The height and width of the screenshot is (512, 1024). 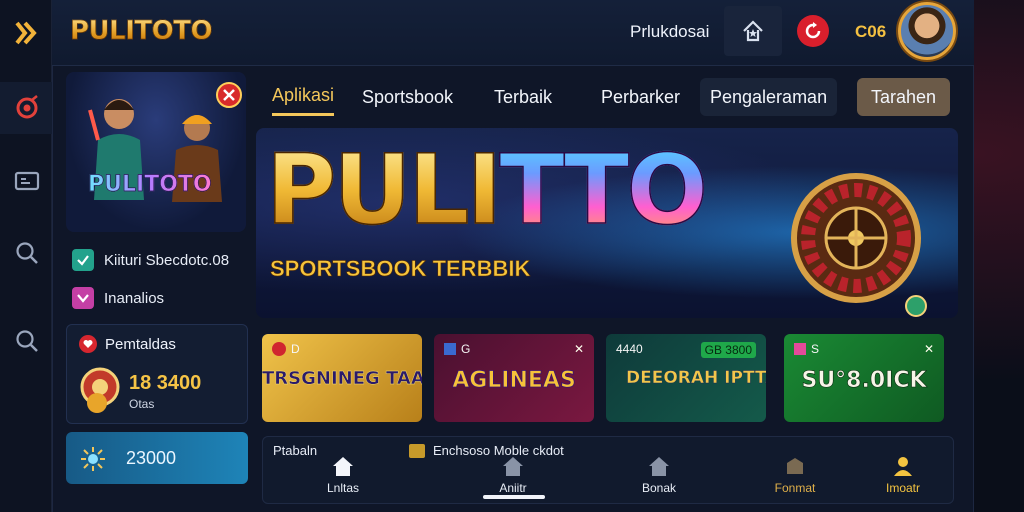 What do you see at coordinates (769, 97) in the screenshot?
I see `tab-pengaleraman: Pengaleraman` at bounding box center [769, 97].